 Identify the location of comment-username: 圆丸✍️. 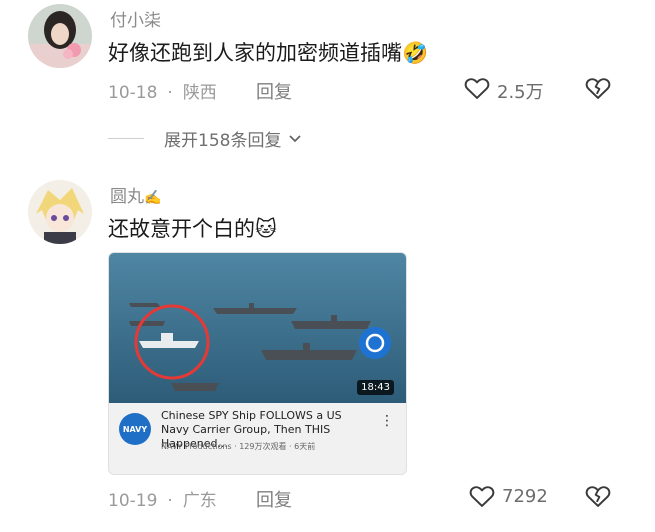
(135, 194).